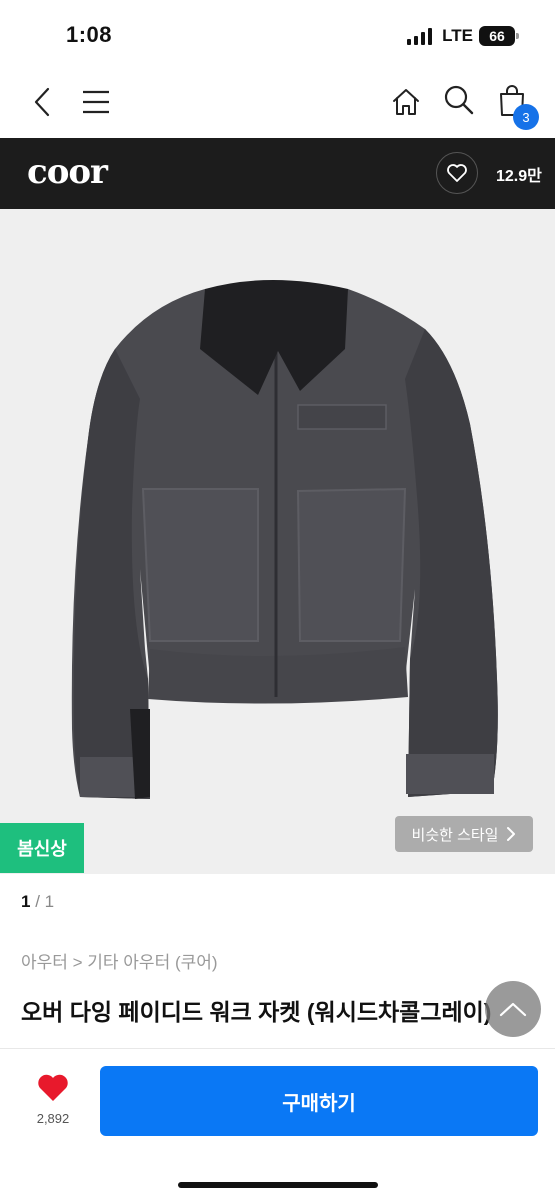  Describe the element at coordinates (526, 117) in the screenshot. I see `cart-count-badge: 3` at that location.